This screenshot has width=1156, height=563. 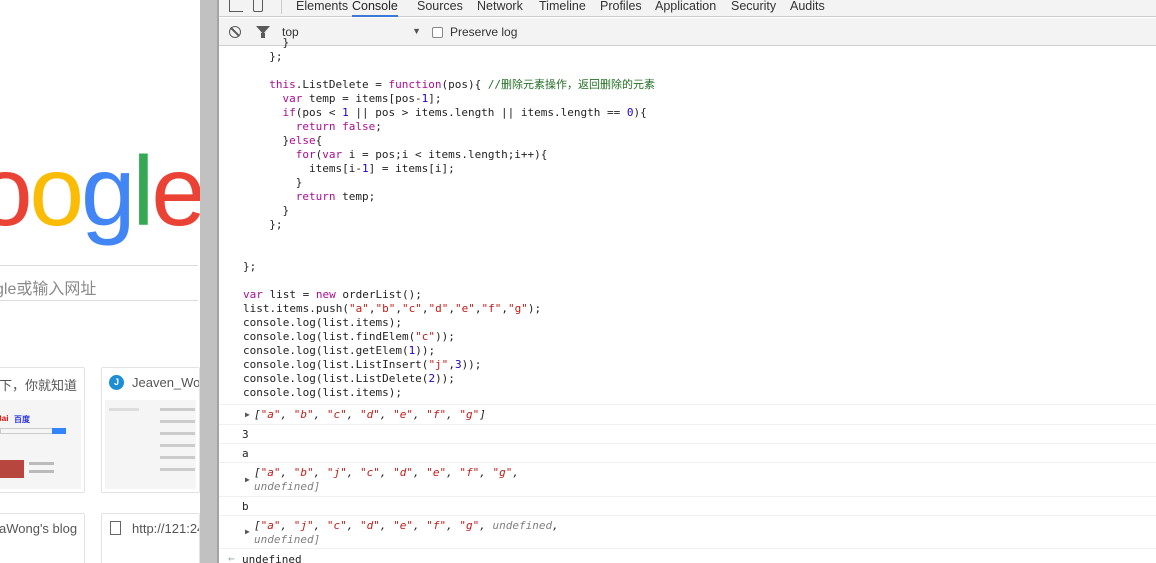 I want to click on tile-title: 下，你就知道, so click(x=39, y=385).